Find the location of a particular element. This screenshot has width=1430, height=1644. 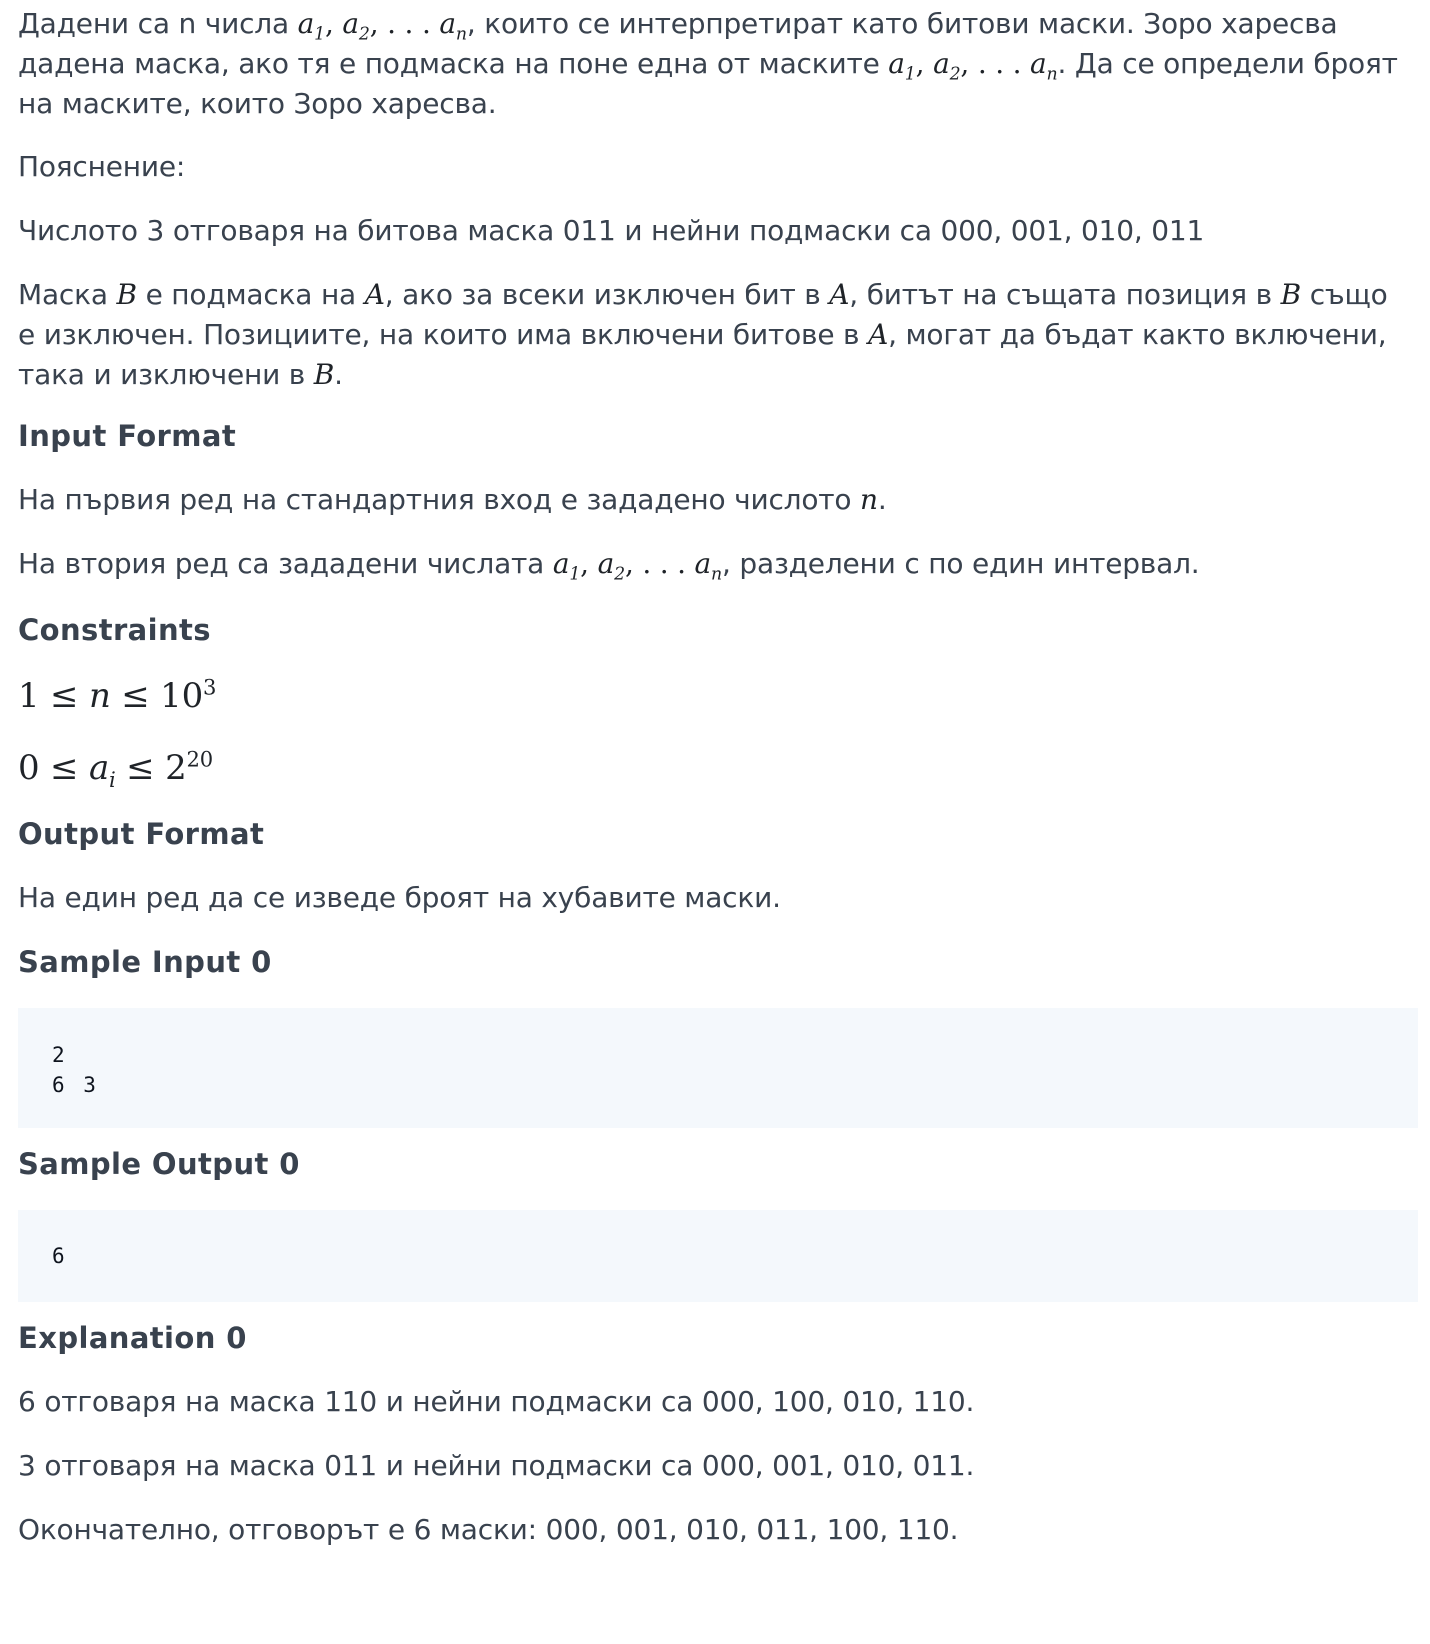

intro-text-1: Дадени са n числа is located at coordinates (158, 23).